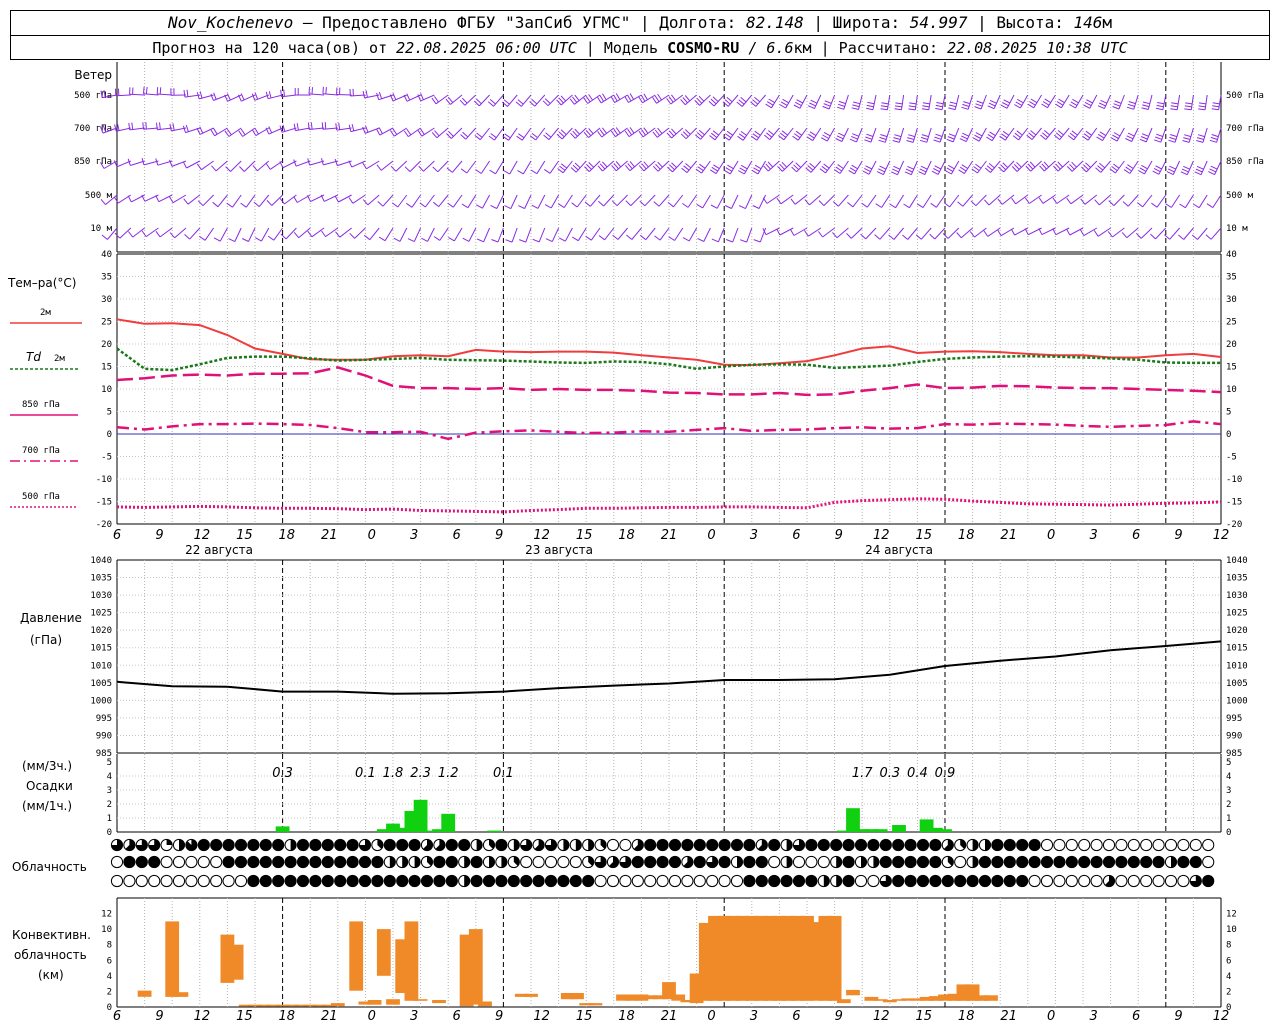  Describe the element at coordinates (1231, 930) in the screenshot. I see `conv-tick-right: 10` at that location.